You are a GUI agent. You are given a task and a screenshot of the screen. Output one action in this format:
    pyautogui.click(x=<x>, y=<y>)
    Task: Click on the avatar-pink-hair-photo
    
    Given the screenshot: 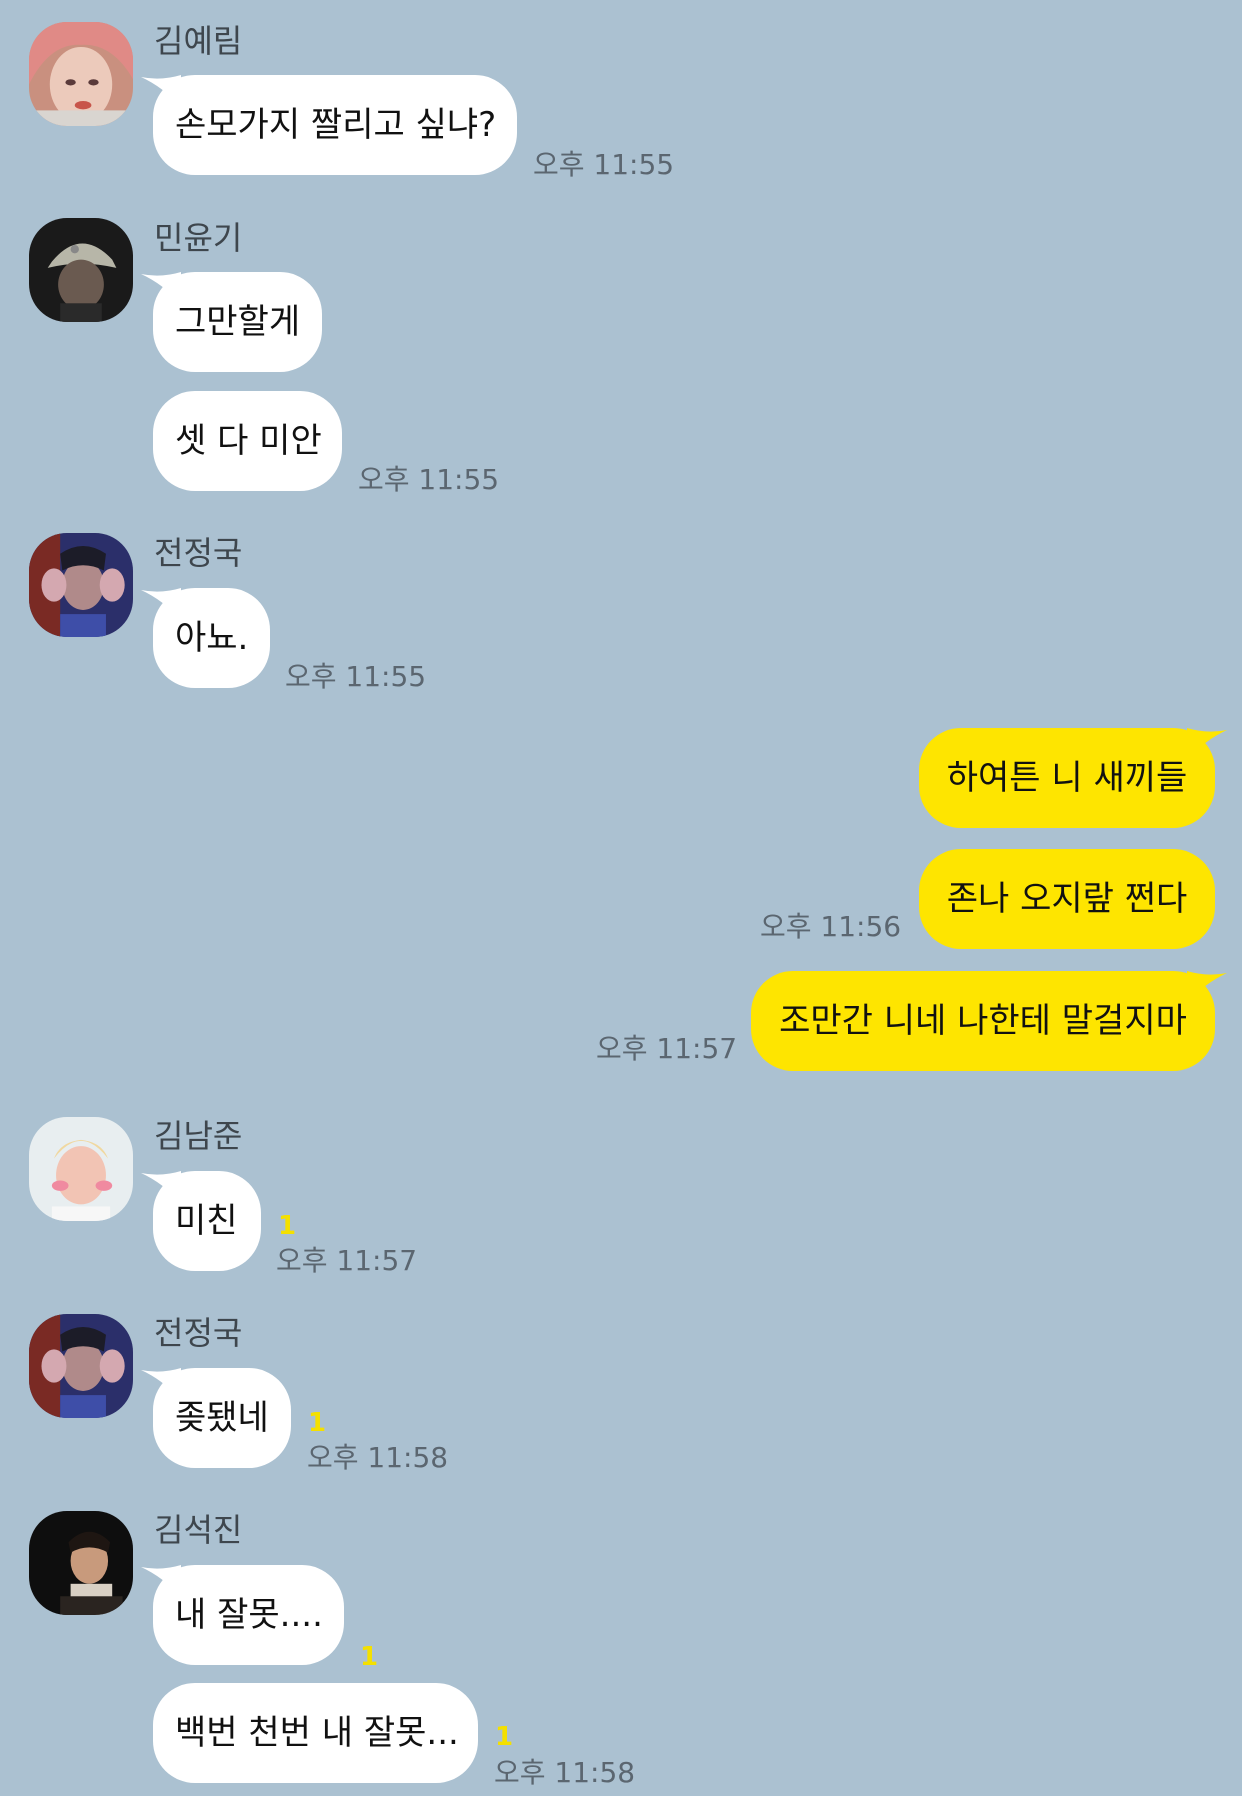 What is the action you would take?
    pyautogui.click(x=81, y=74)
    